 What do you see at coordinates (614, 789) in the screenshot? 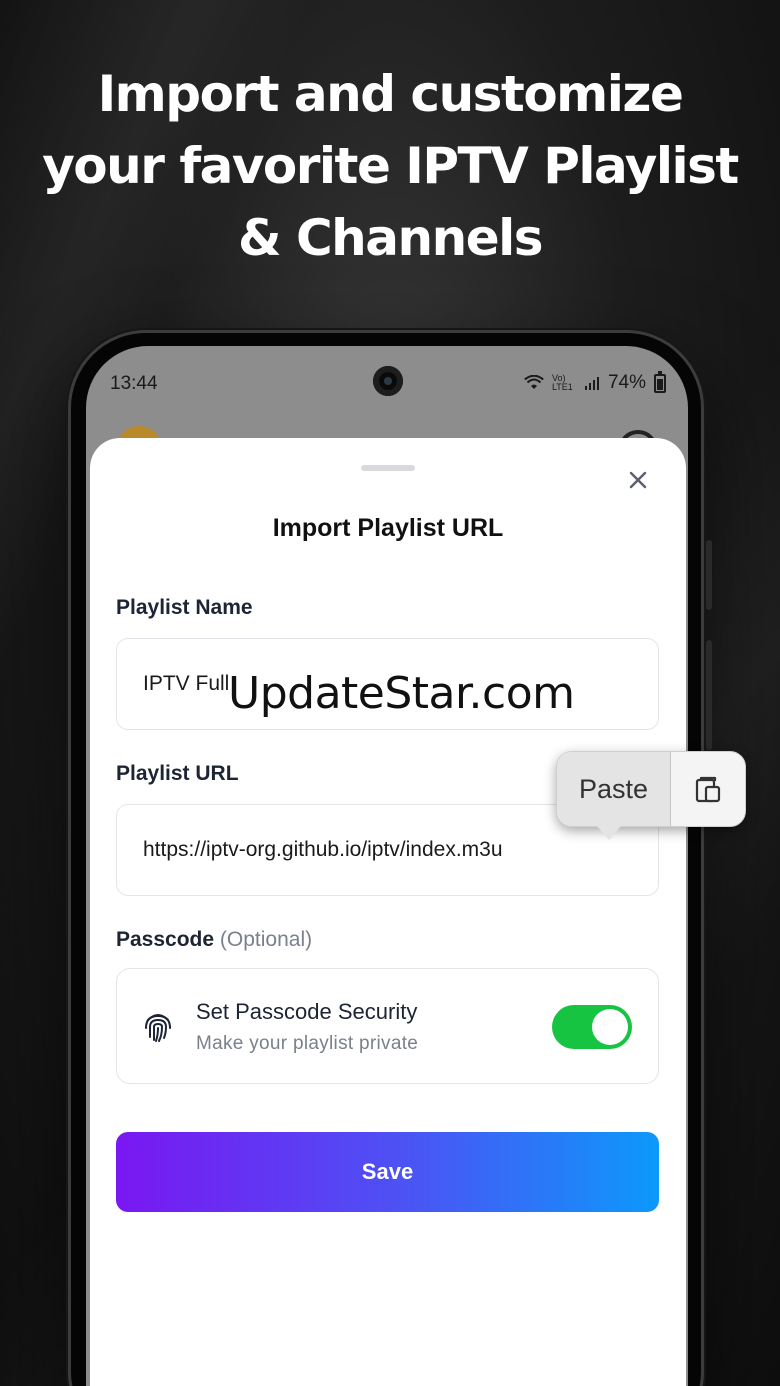
I see `paste-button: Paste` at bounding box center [614, 789].